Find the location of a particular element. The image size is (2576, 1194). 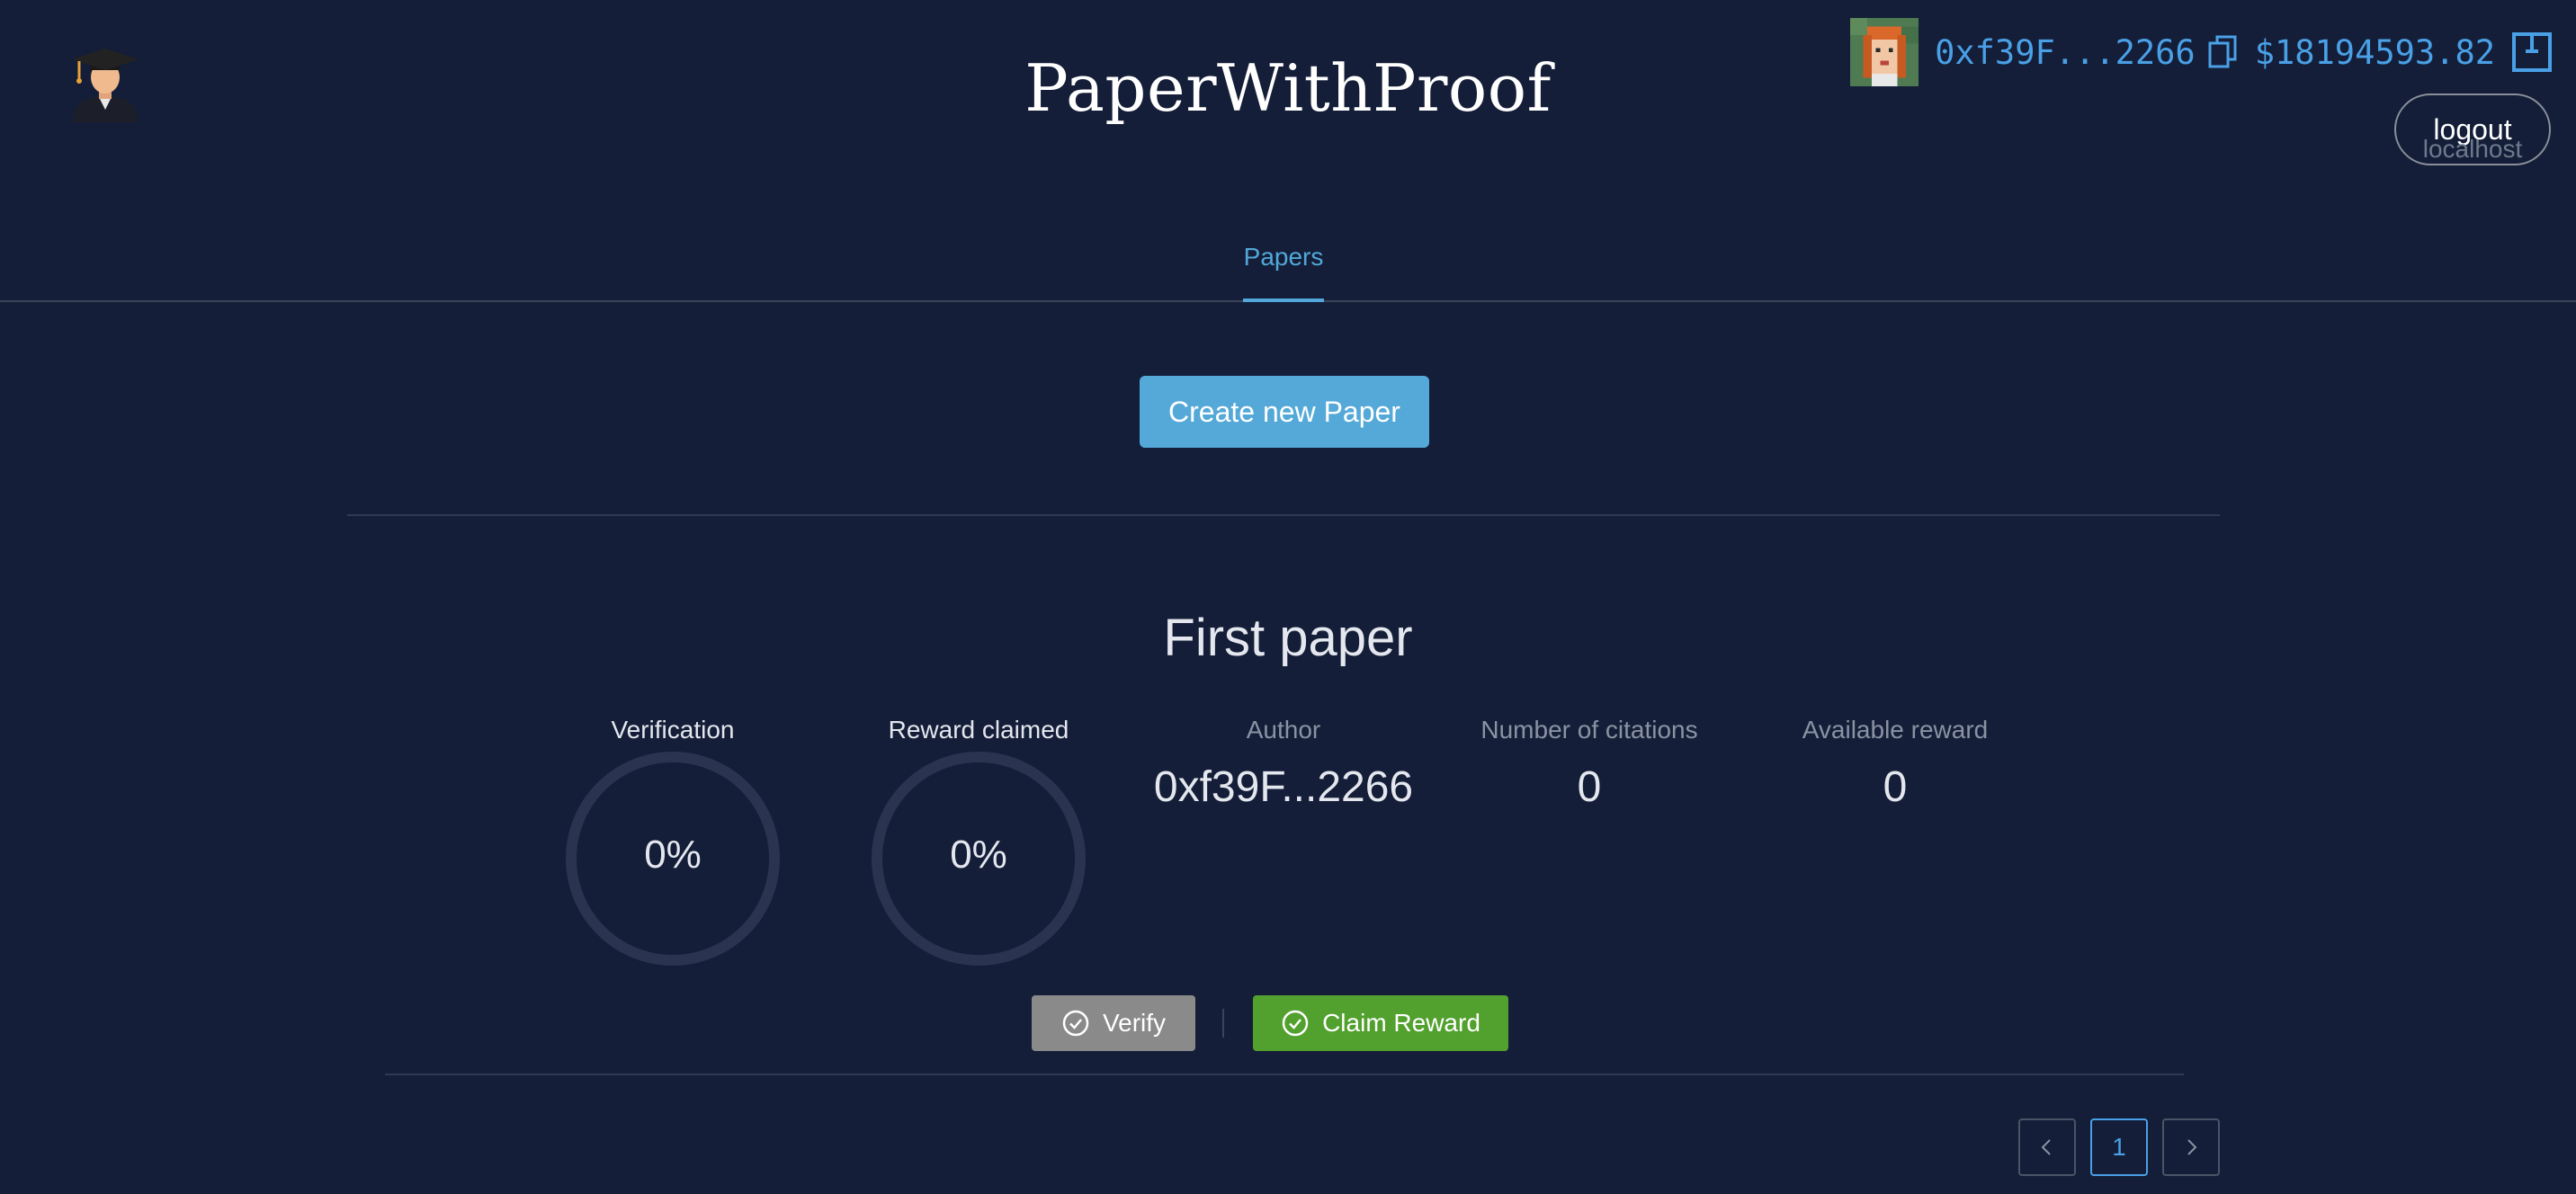

create-paper-button: Create new Paper is located at coordinates (1284, 412).